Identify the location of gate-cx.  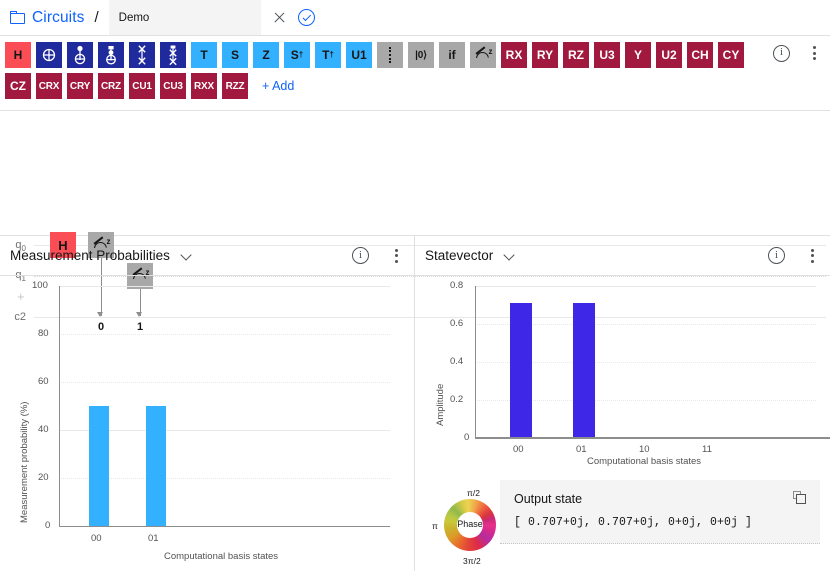
(49, 55).